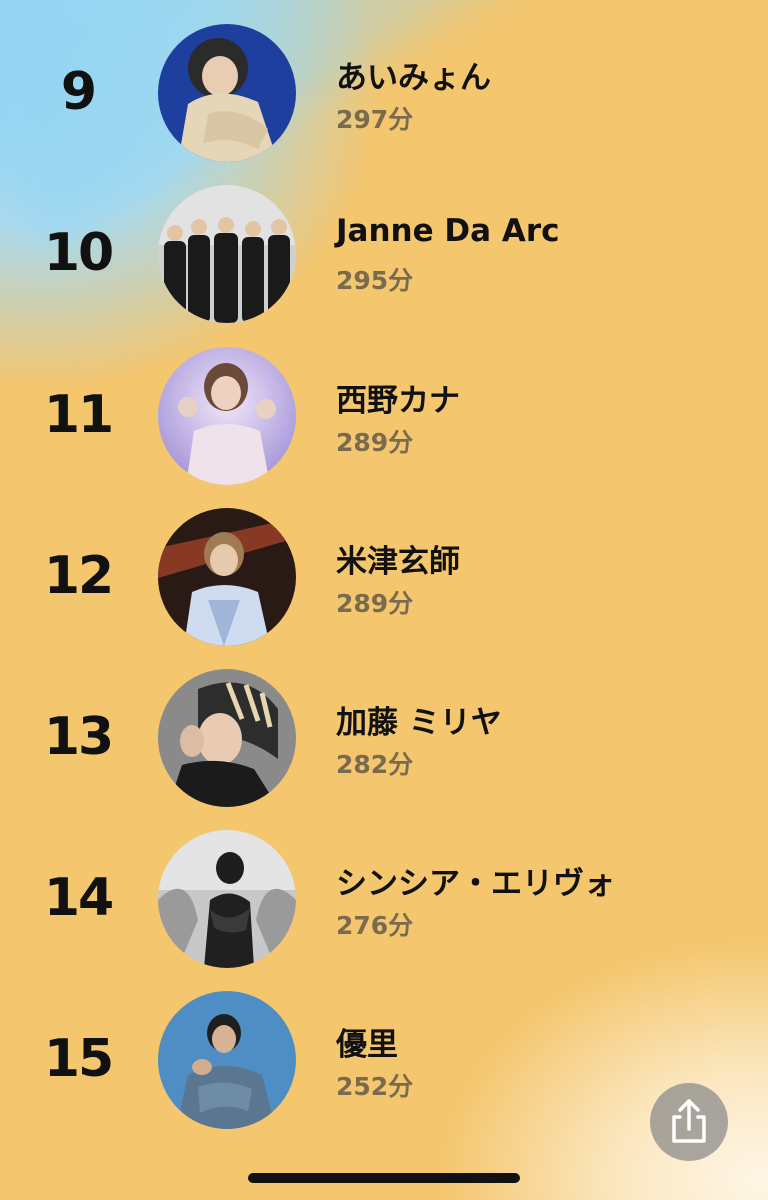  Describe the element at coordinates (375, 280) in the screenshot. I see `listening-minutes: 295分` at that location.